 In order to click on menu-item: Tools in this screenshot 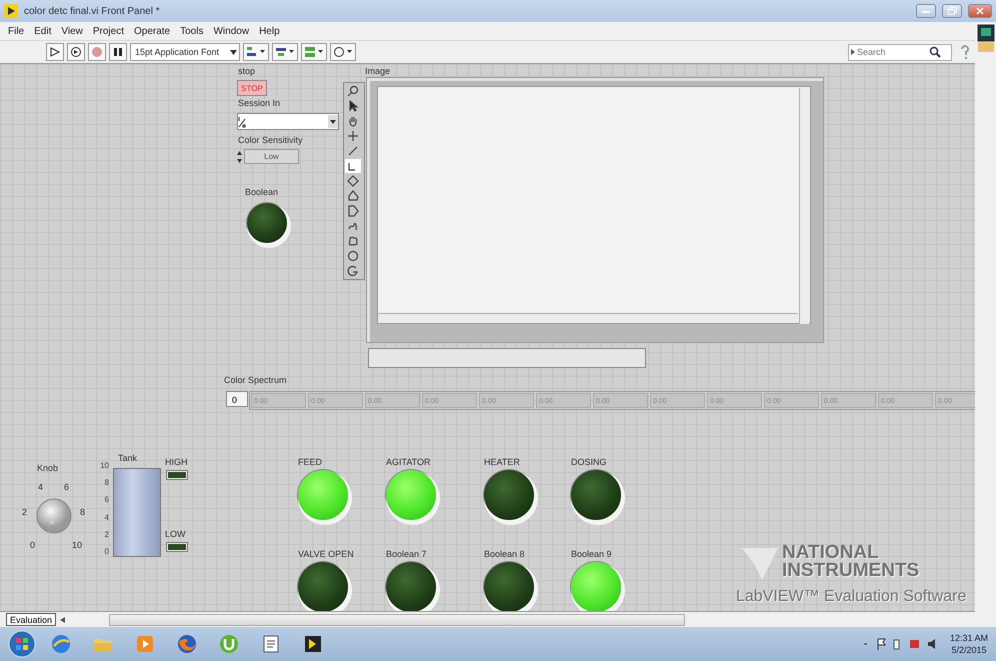, I will do `click(192, 31)`.